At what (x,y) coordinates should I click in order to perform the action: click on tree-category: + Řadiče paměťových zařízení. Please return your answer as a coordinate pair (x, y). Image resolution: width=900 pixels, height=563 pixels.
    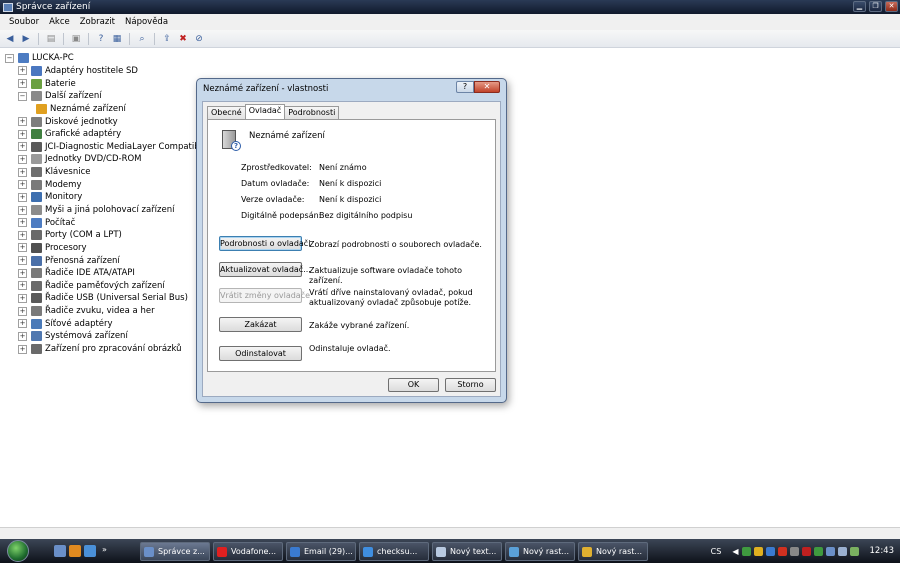
    Looking at the image, I should click on (100, 286).